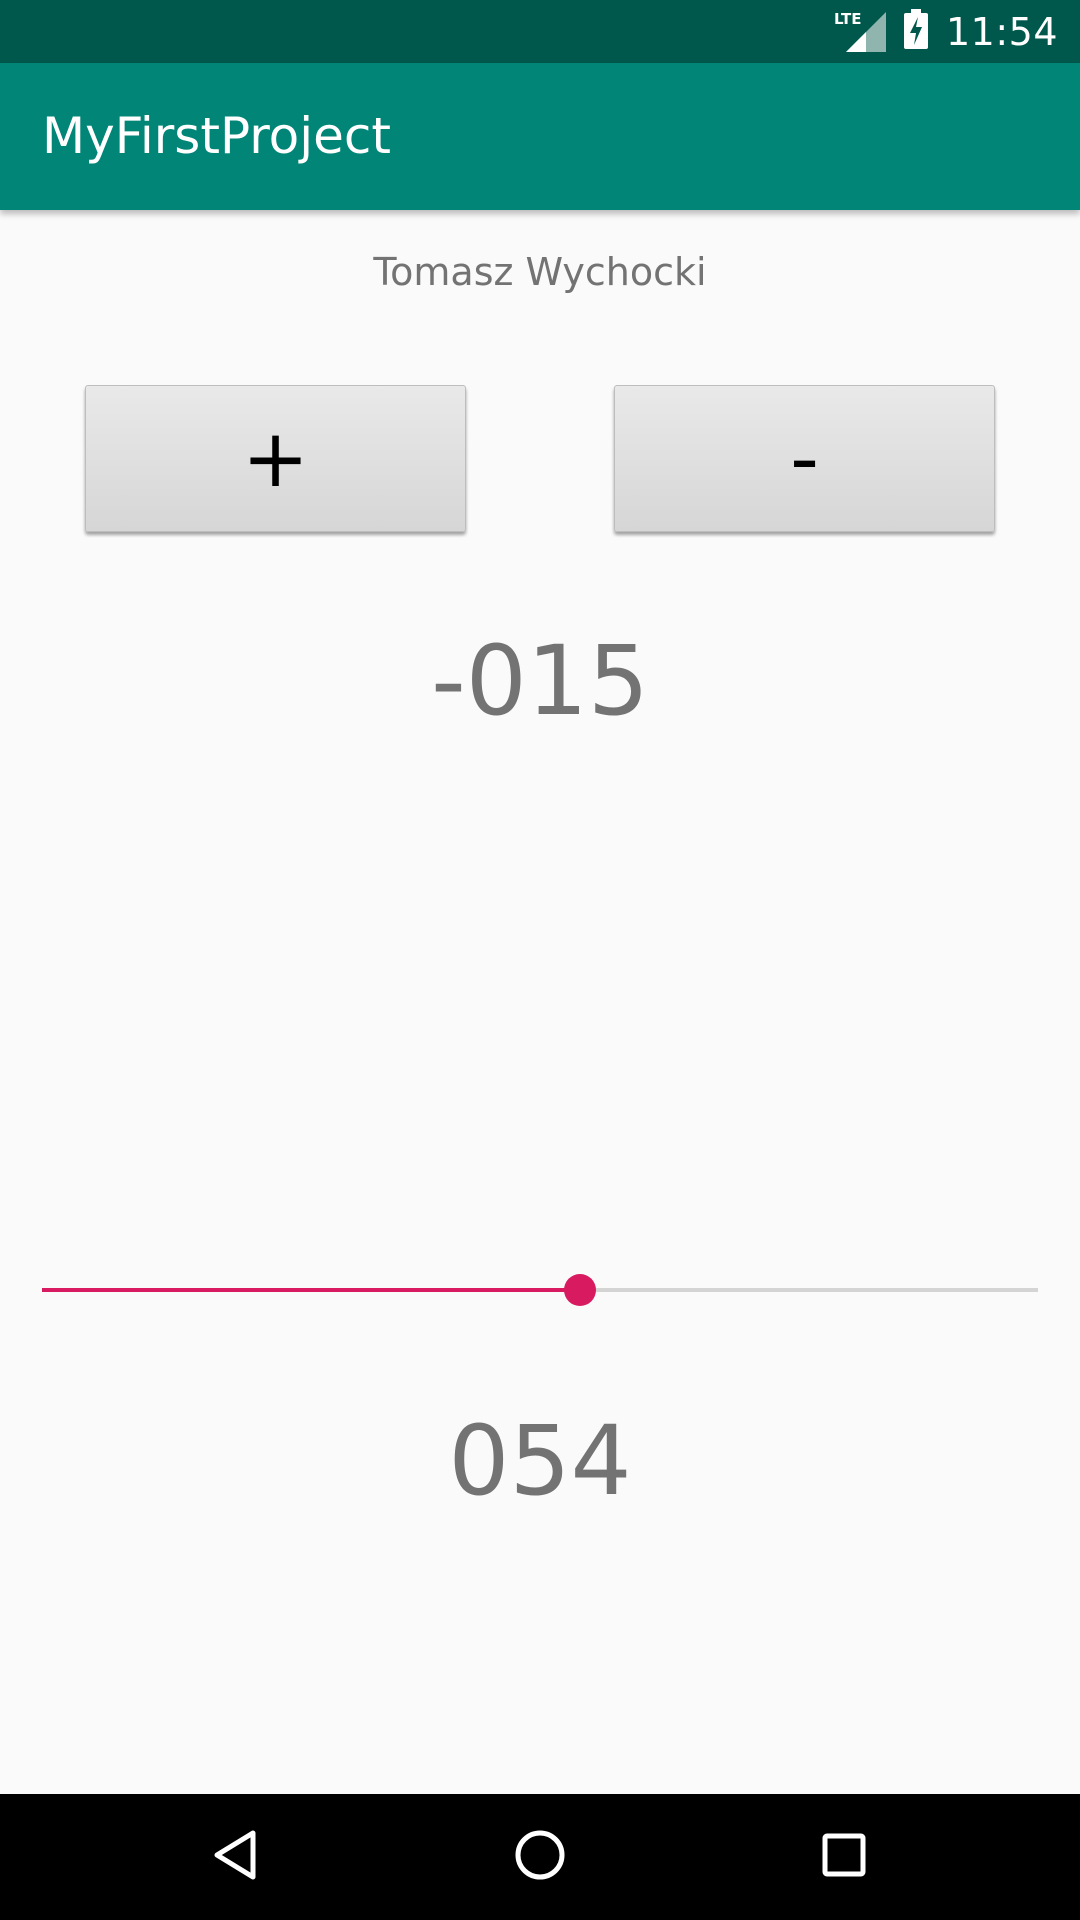 This screenshot has height=1920, width=1080. What do you see at coordinates (1001, 31) in the screenshot?
I see `status-time: 11:54` at bounding box center [1001, 31].